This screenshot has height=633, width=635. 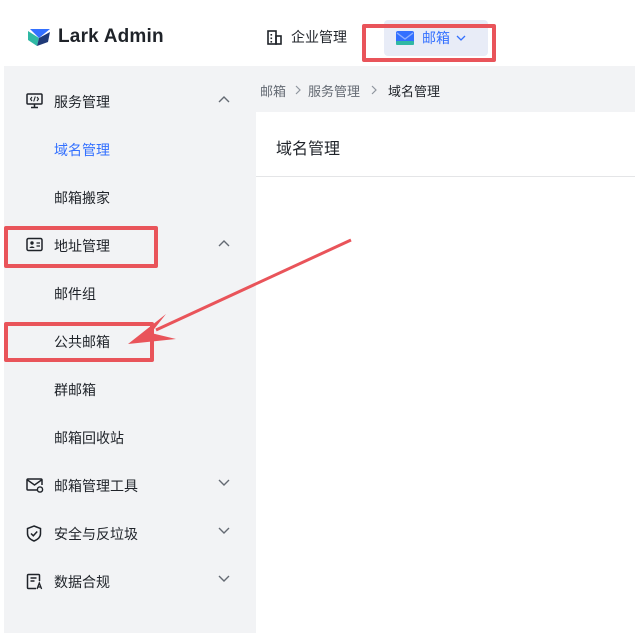 I want to click on sidebar-item-label: 域名管理, so click(x=82, y=151).